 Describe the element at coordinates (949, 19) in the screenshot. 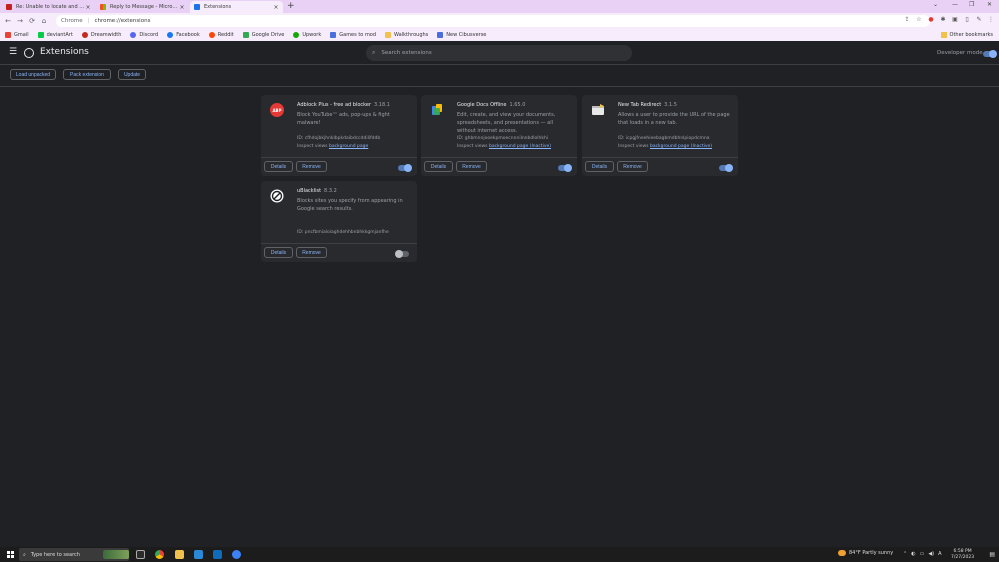

I see `toolbar-icons: ⇪ ☆ ● ✱ ▣ ▯ ✎ ⋮` at that location.